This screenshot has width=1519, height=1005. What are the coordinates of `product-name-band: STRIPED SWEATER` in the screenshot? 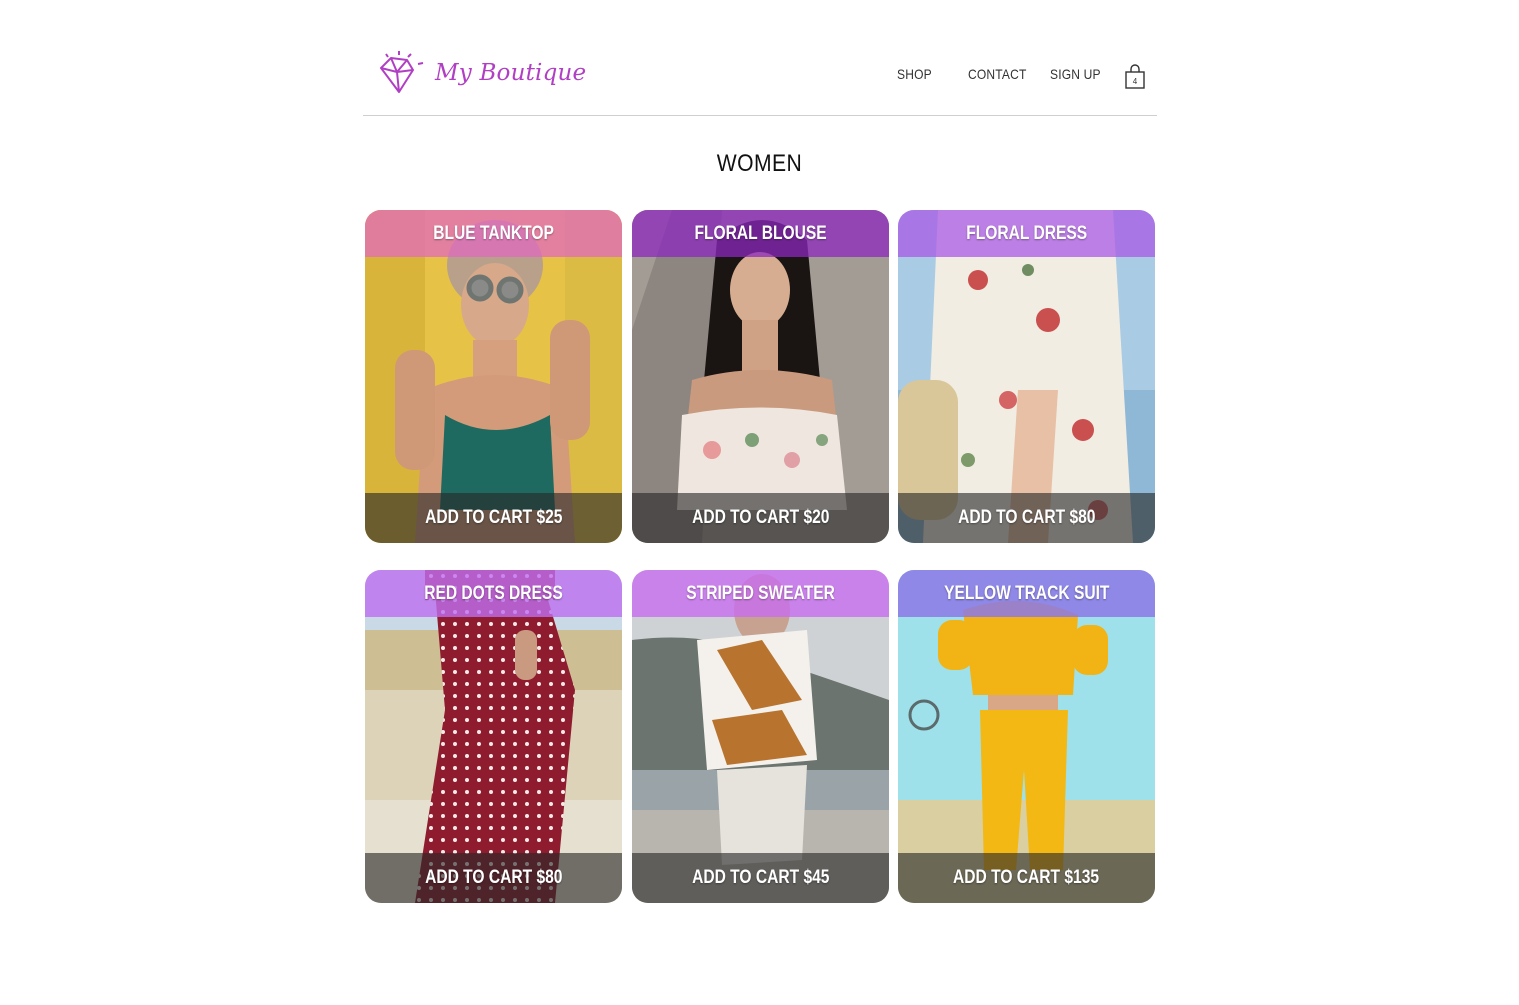 It's located at (760, 593).